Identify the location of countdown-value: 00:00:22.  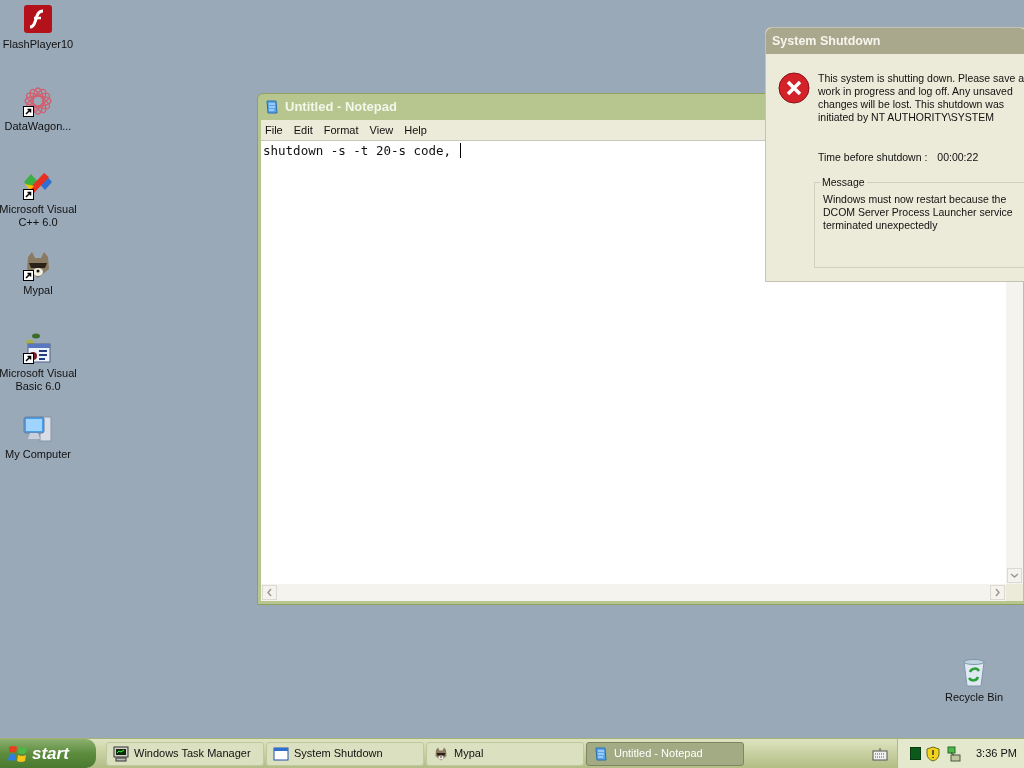
(958, 157).